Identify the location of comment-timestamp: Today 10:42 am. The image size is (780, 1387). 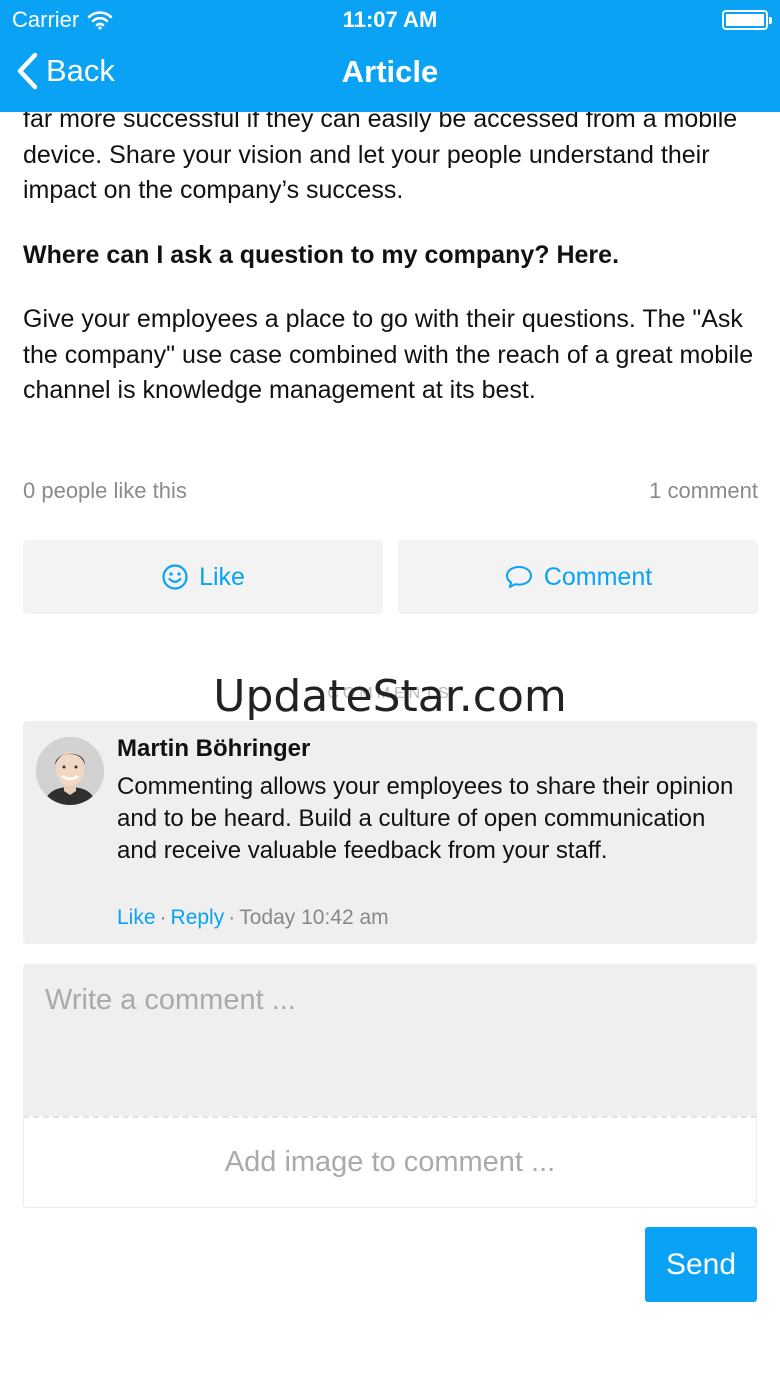
(314, 917).